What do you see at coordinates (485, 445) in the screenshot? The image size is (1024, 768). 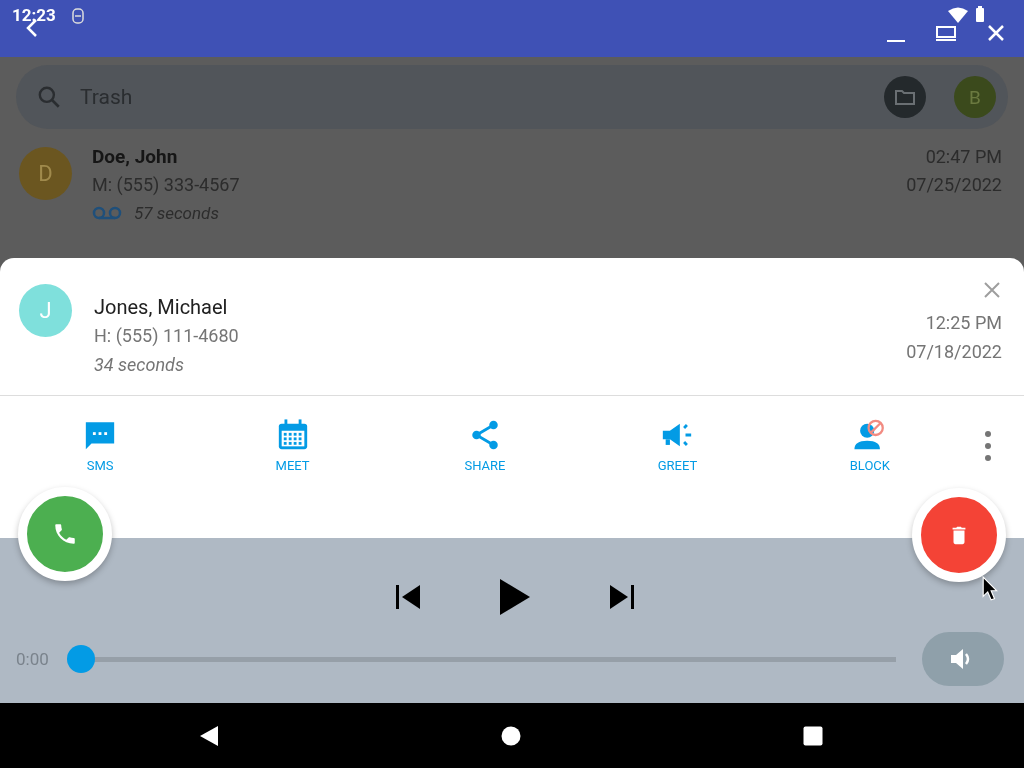 I see `share-action-button: SHARE` at bounding box center [485, 445].